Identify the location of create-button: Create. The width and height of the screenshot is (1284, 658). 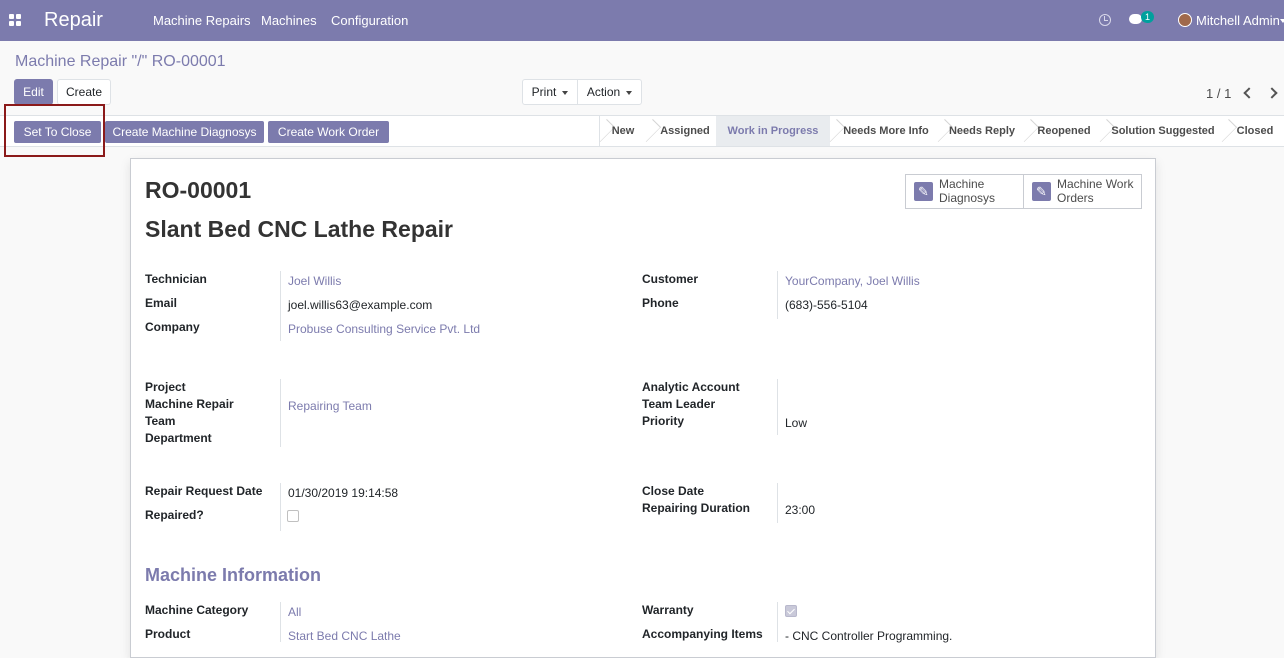
(84, 92).